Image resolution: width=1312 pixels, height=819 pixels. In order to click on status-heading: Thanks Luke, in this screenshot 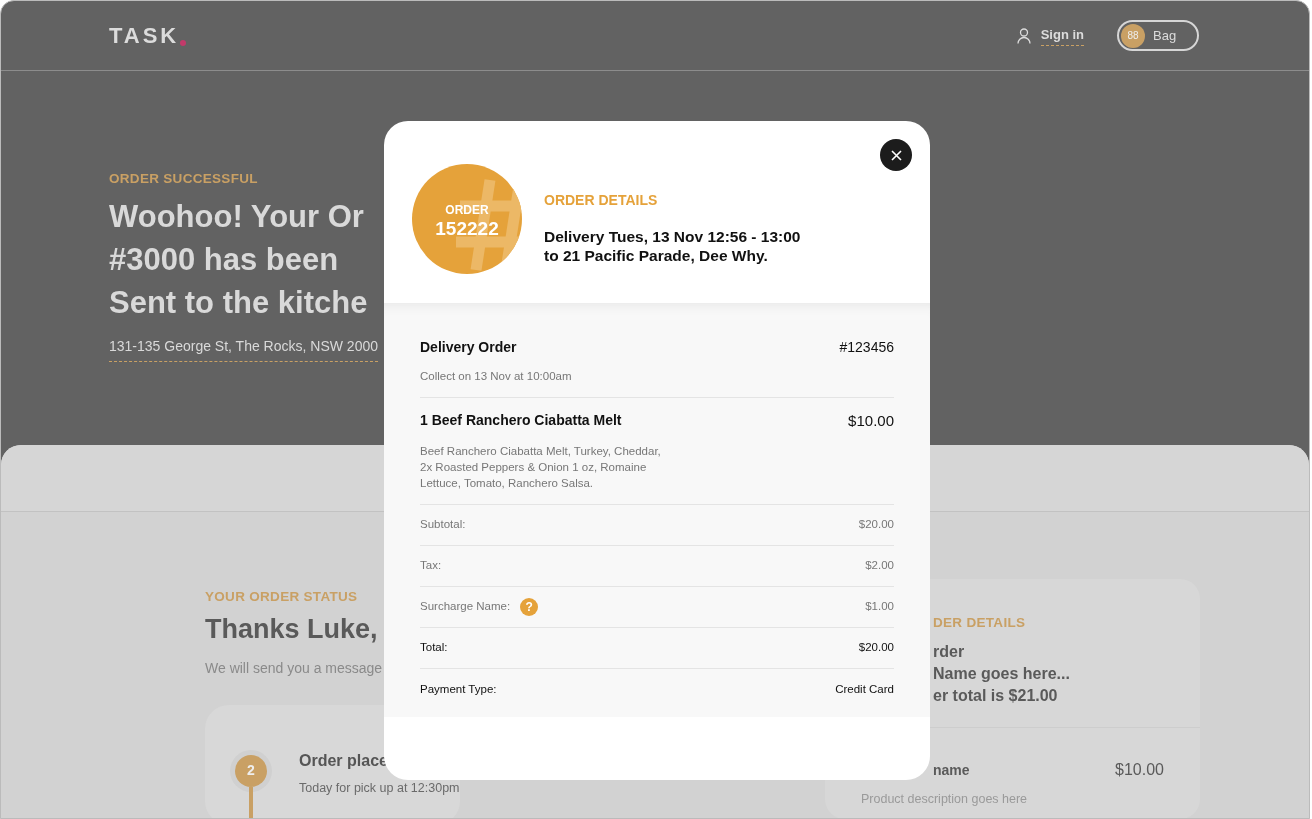, I will do `click(291, 630)`.